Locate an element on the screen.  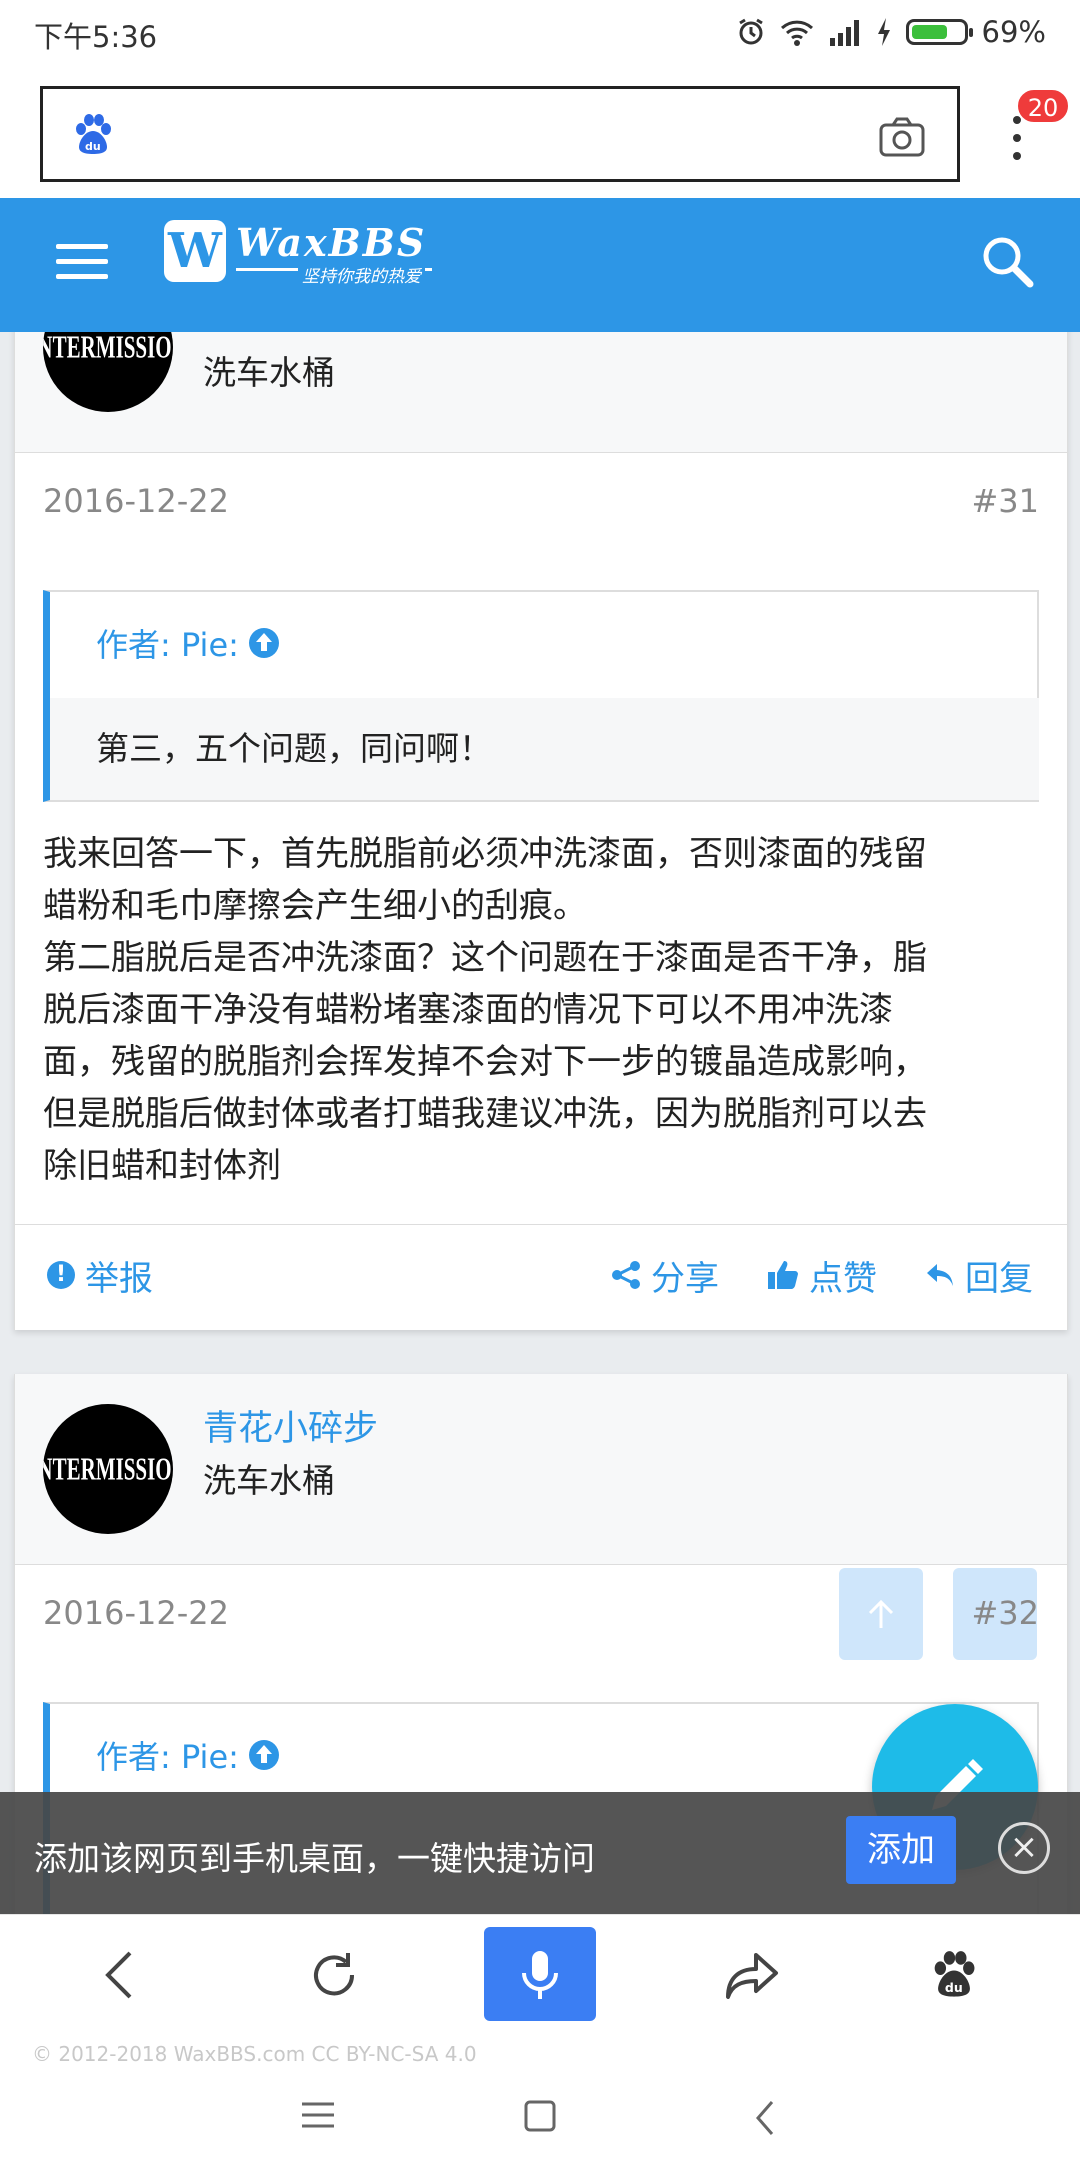
system-back-button is located at coordinates (765, 2120).